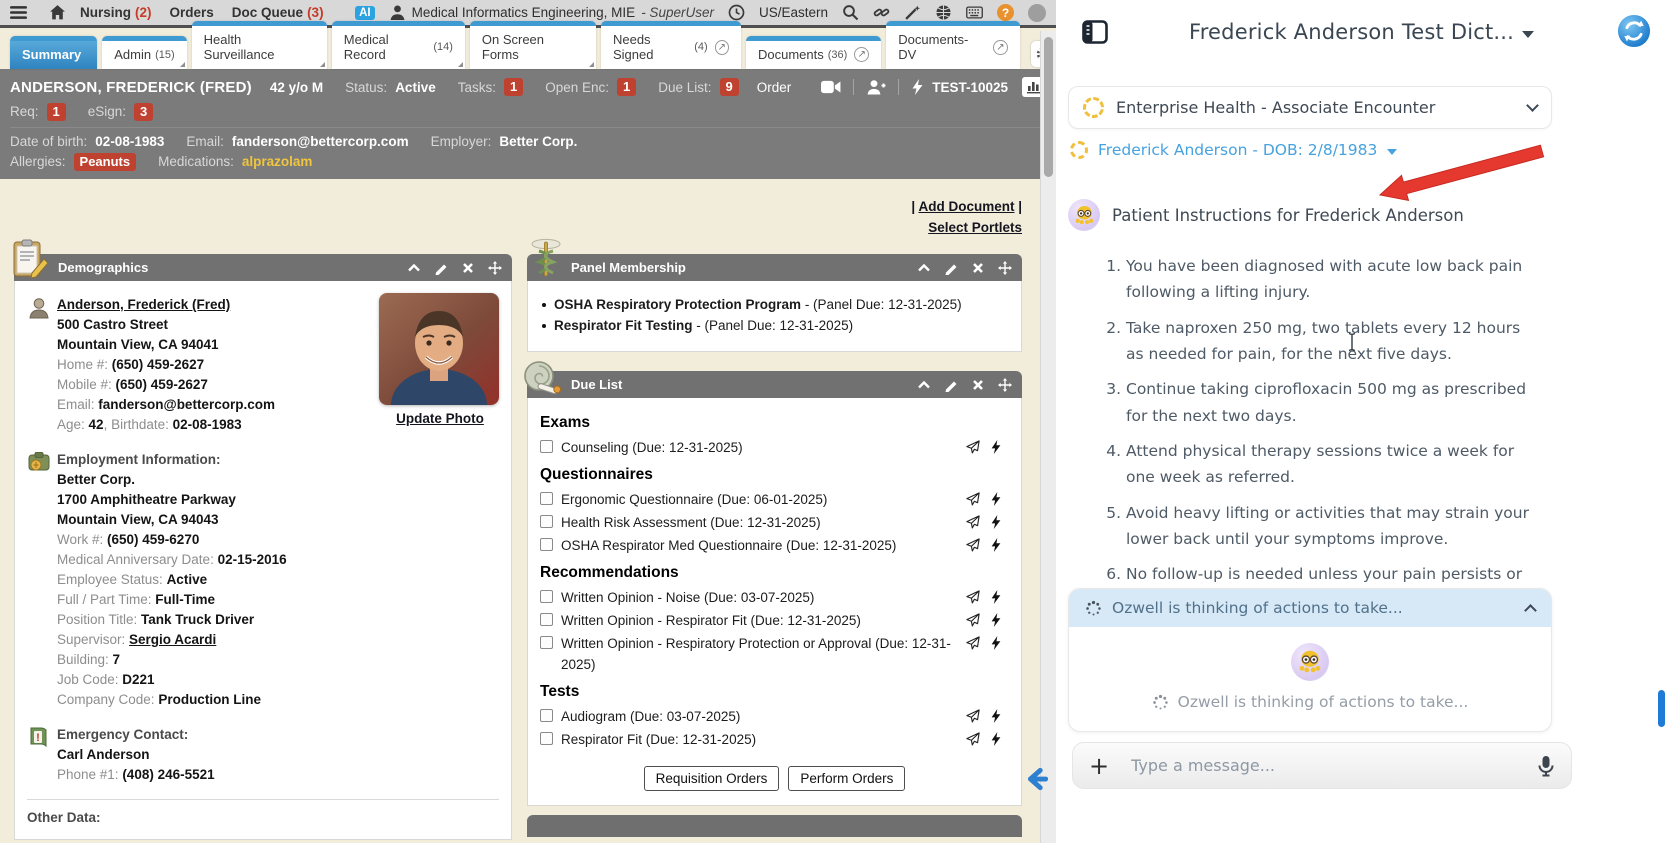  I want to click on home-icon, so click(57, 12).